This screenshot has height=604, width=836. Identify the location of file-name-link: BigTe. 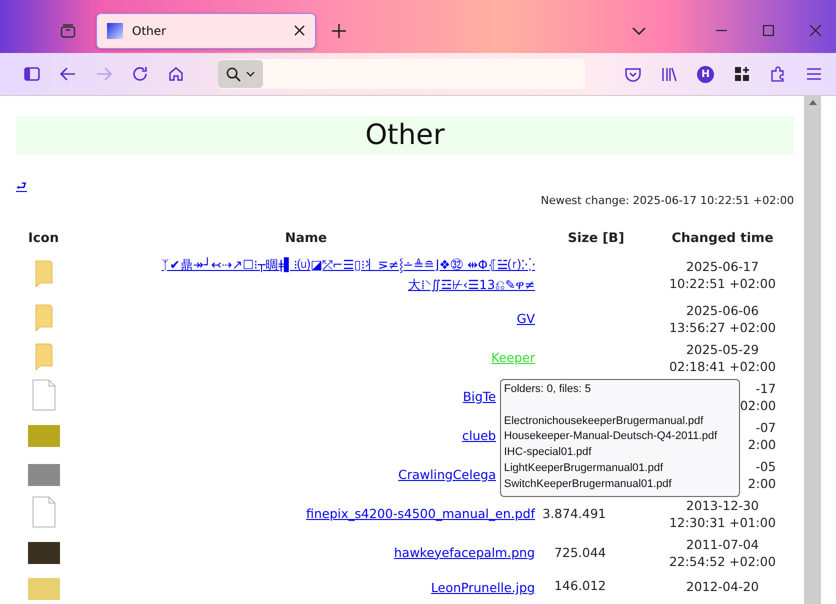
(479, 396).